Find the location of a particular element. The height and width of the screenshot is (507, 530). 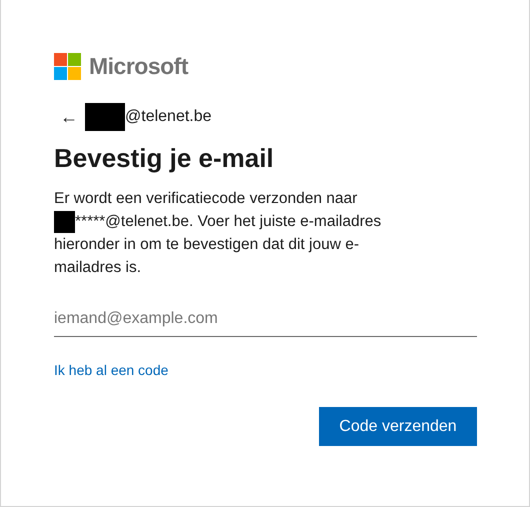

email-field: iemand@example.com is located at coordinates (265, 319).